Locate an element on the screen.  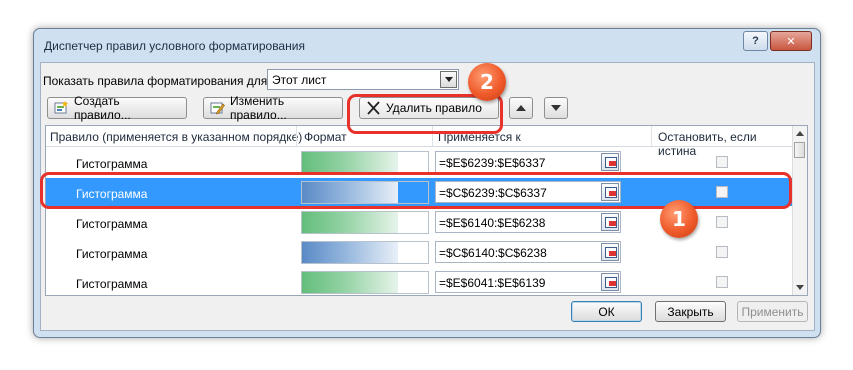
rule-row: Гистограмма =$C$6140:$C$6238 is located at coordinates (419, 252).